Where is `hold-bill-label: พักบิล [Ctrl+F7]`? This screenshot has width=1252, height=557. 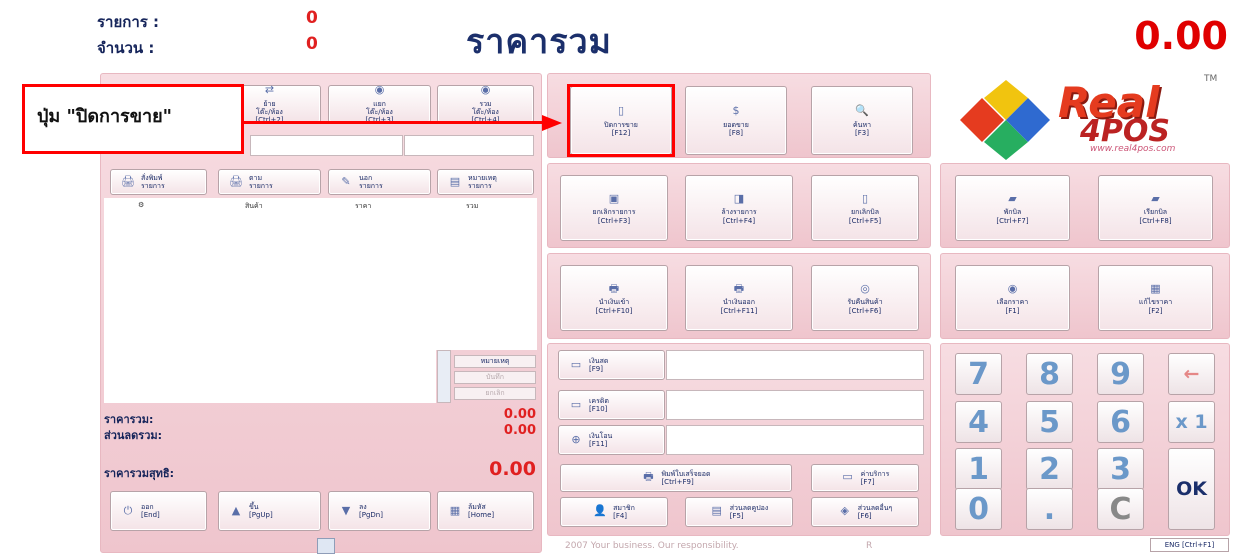
hold-bill-label: พักบิล [Ctrl+F7] is located at coordinates (1012, 216).